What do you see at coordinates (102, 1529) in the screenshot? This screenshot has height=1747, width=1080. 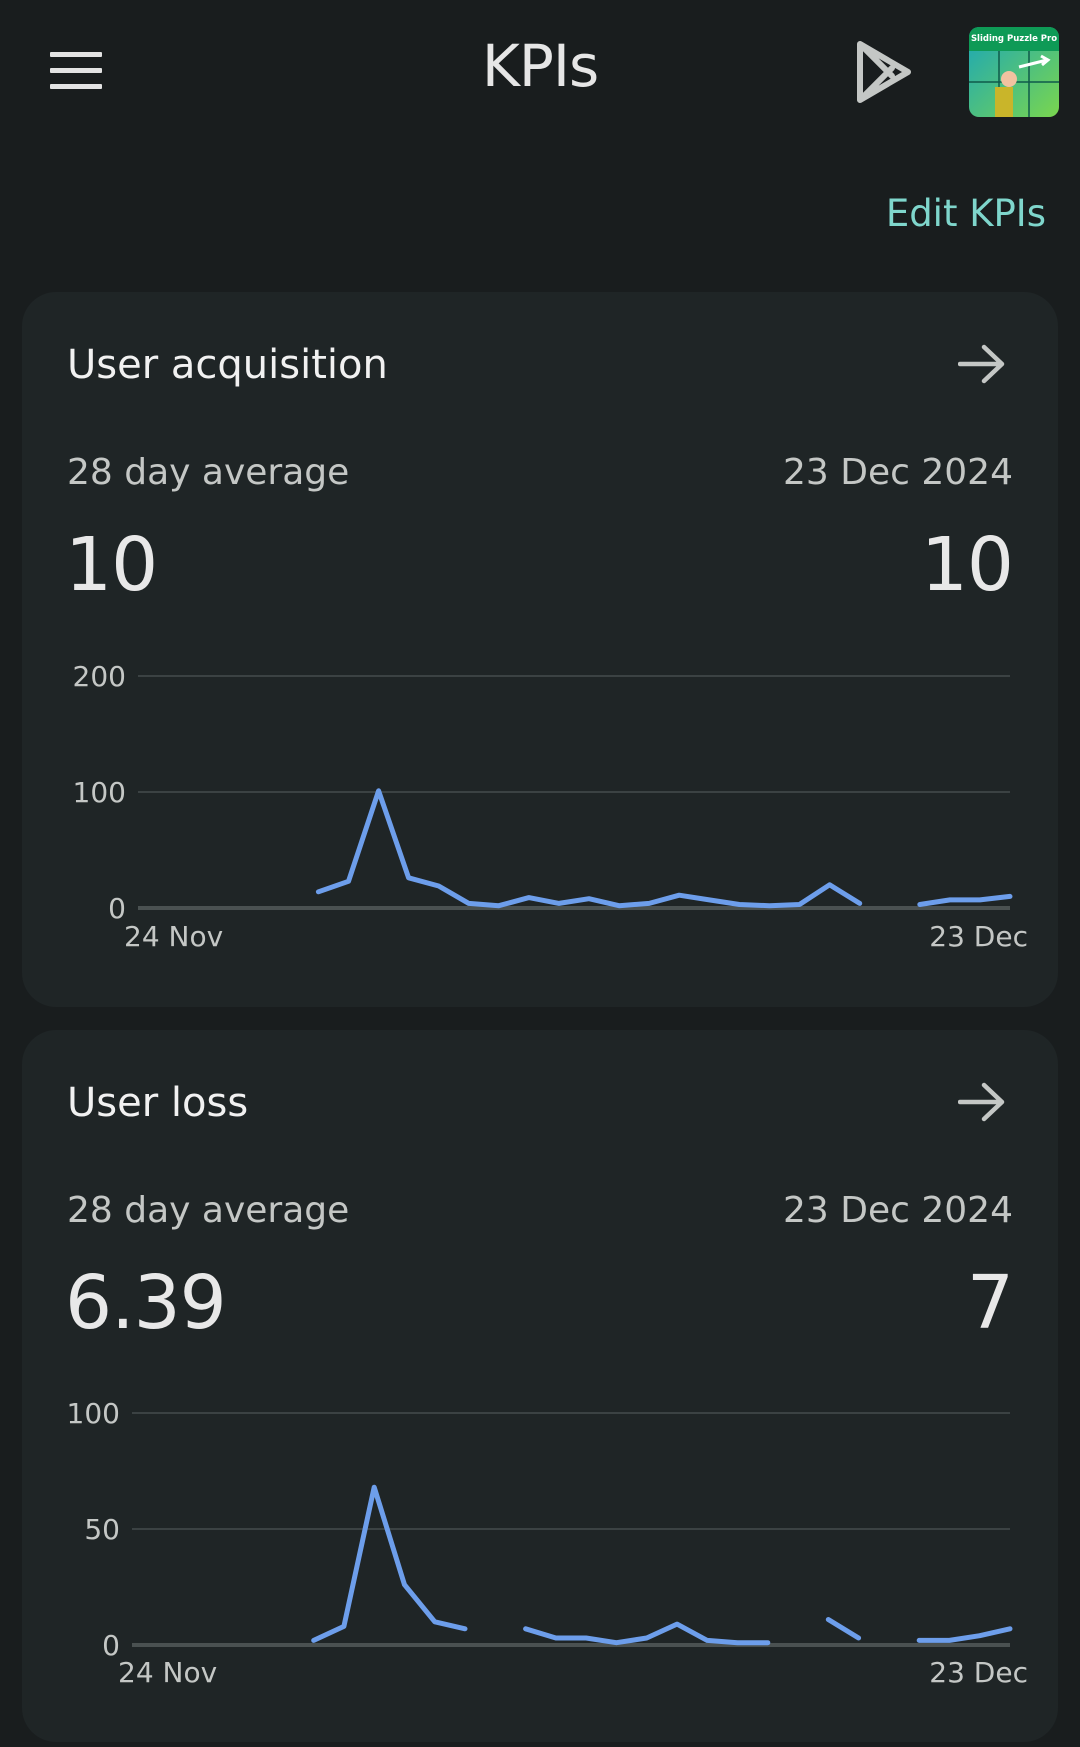 I see `y-tick-label: 50` at bounding box center [102, 1529].